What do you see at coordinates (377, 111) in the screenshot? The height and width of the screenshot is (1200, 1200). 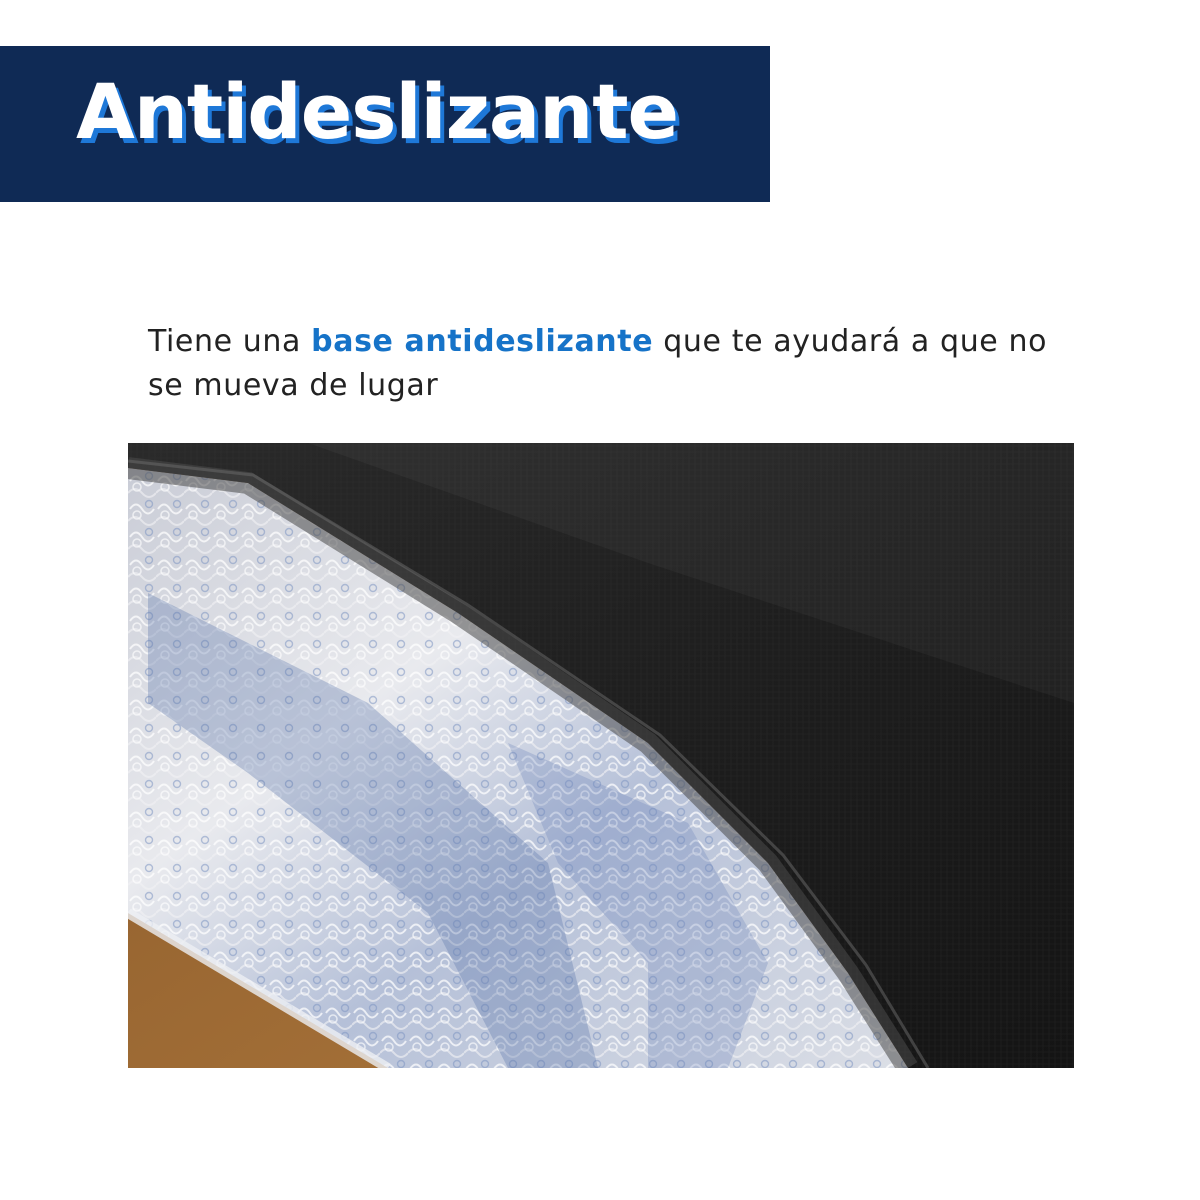 I see `page-title: Antideslizante` at bounding box center [377, 111].